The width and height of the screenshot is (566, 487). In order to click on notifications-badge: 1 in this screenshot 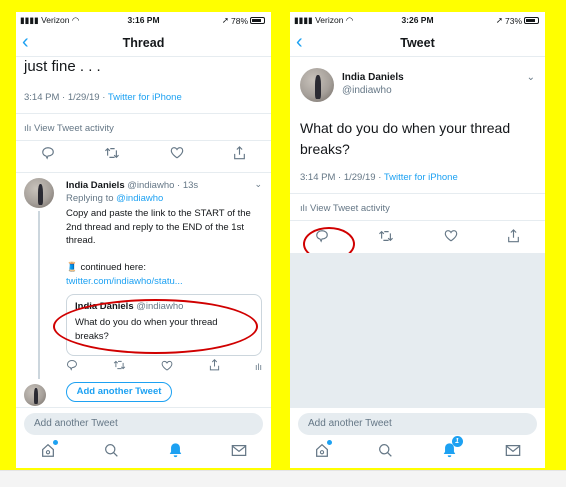, I will do `click(457, 441)`.